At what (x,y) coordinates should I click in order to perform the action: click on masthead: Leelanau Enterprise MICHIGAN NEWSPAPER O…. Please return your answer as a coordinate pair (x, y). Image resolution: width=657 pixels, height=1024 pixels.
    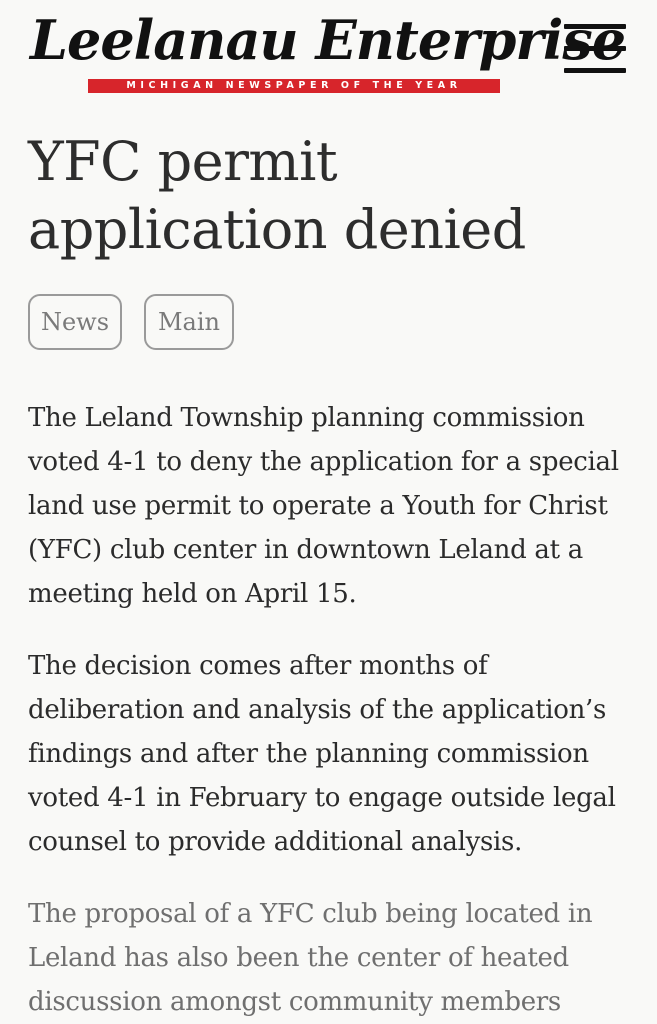
    Looking at the image, I should click on (328, 50).